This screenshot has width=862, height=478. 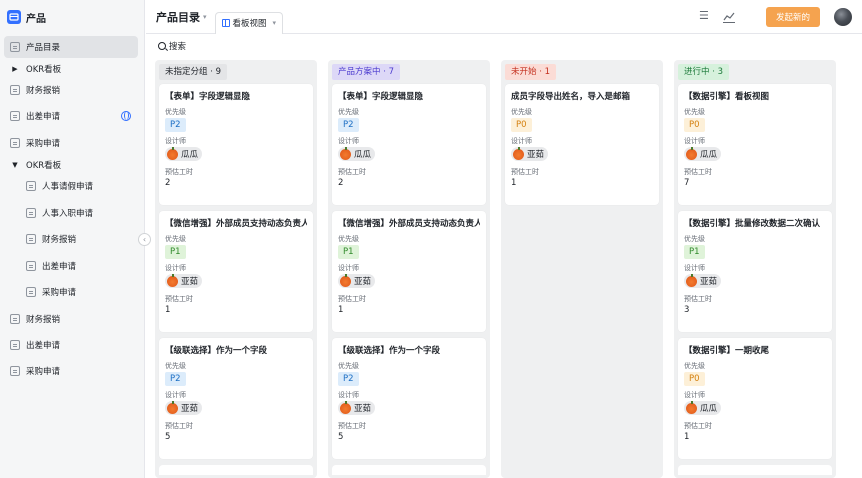 I want to click on card-title: 【微信增强】外部成员支持动态负责人, so click(x=236, y=224).